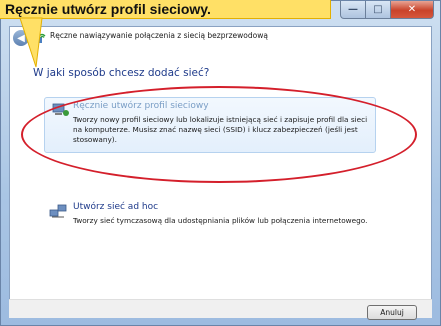 The width and height of the screenshot is (441, 326). Describe the element at coordinates (412, 10) in the screenshot. I see `close-button: ✕` at that location.